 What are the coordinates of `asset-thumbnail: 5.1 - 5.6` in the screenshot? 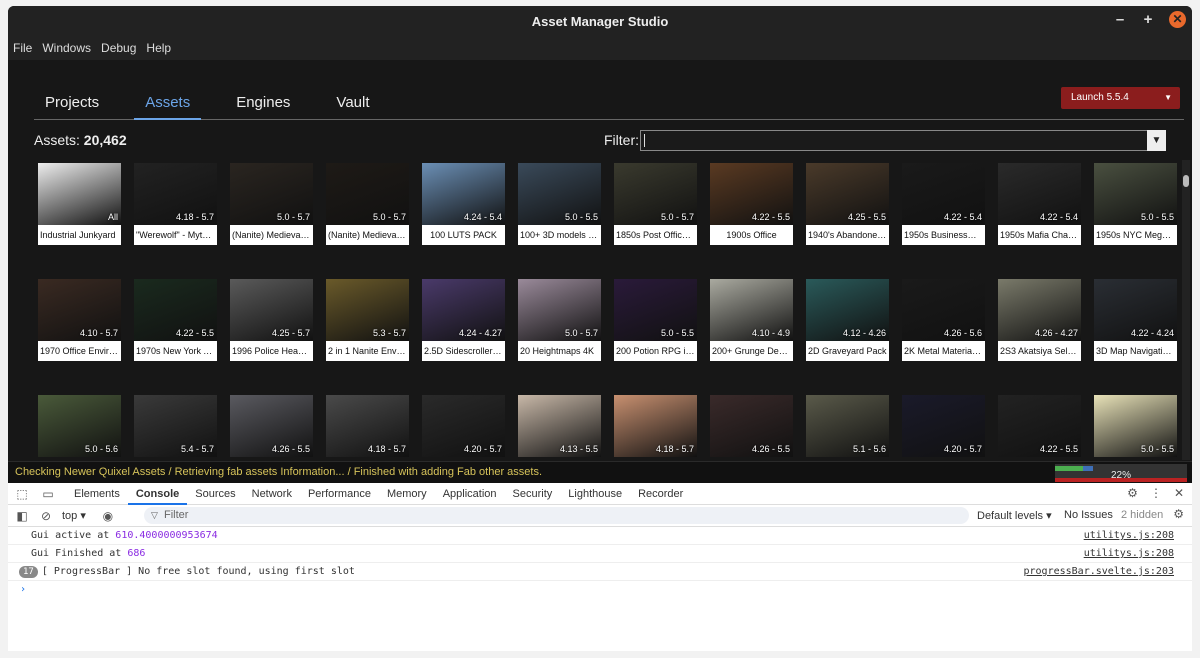 It's located at (847, 426).